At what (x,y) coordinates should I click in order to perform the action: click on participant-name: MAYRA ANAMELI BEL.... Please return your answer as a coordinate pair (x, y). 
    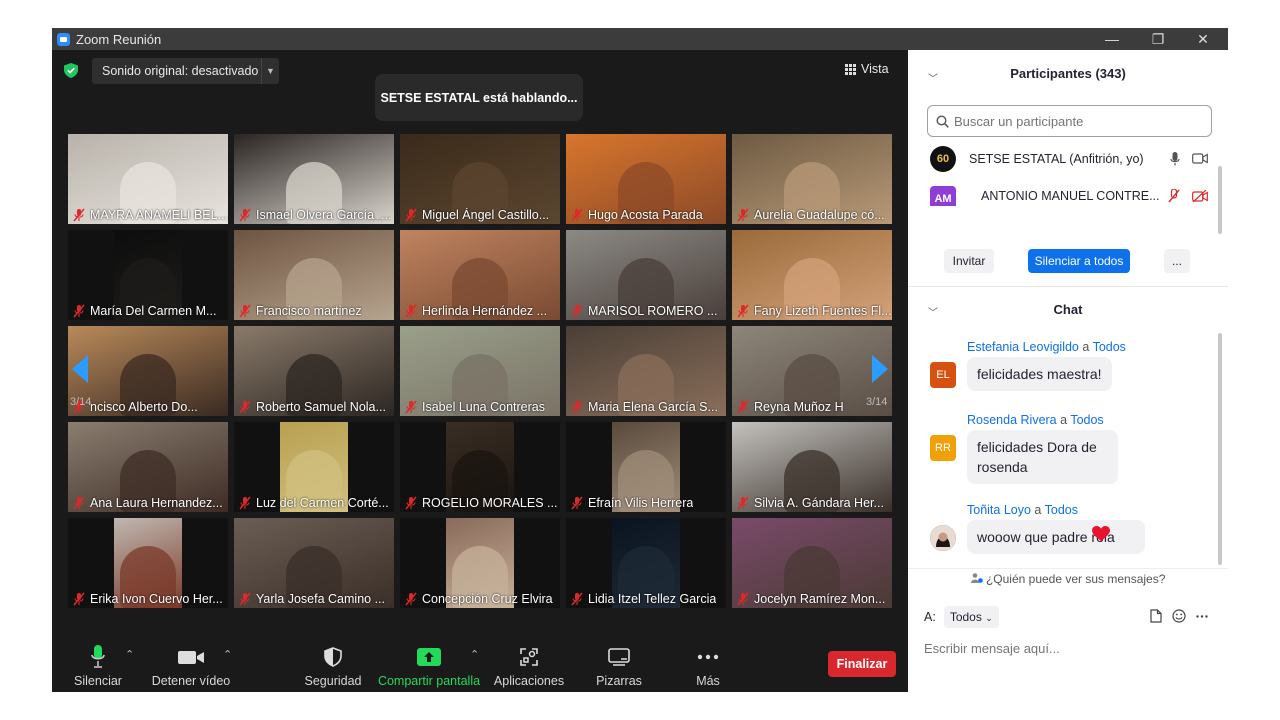
    Looking at the image, I should click on (159, 214).